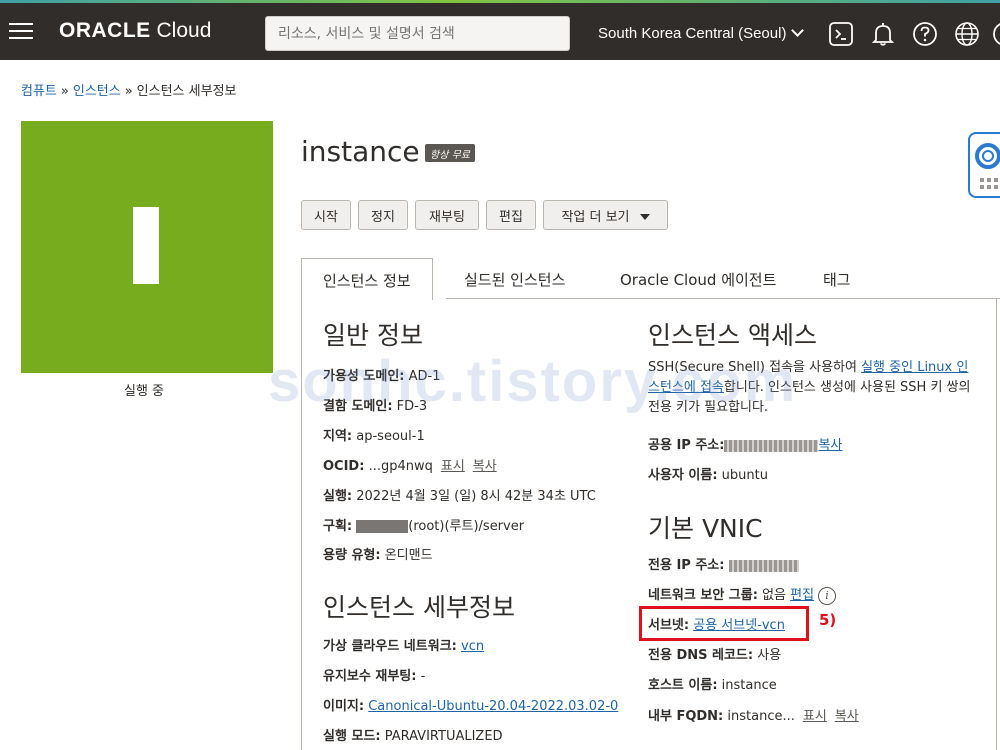  I want to click on public-ip-copy-link: 복사, so click(830, 445).